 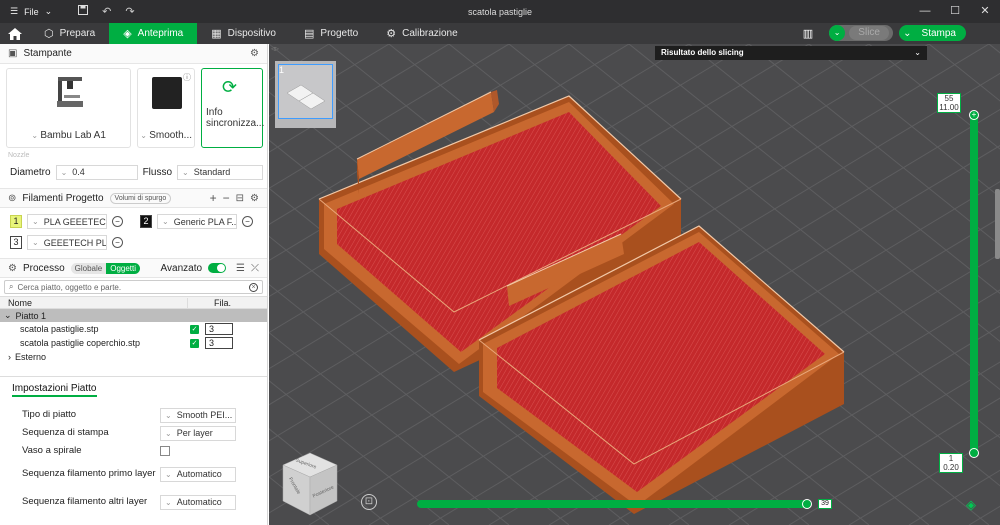 I want to click on move-slider, so click(x=614, y=504).